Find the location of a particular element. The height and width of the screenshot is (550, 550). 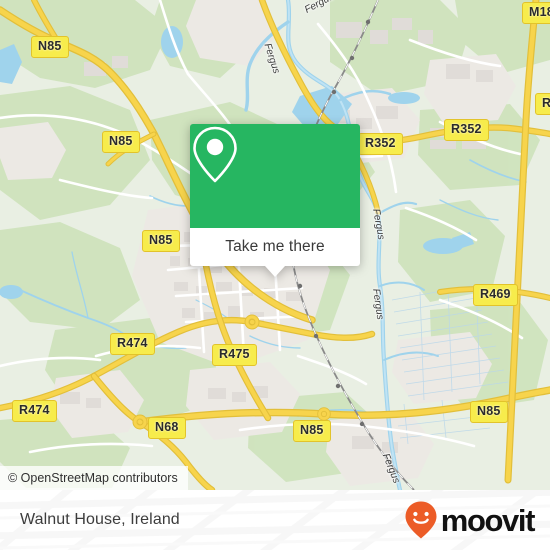

moovit-pin-icon is located at coordinates (421, 520).